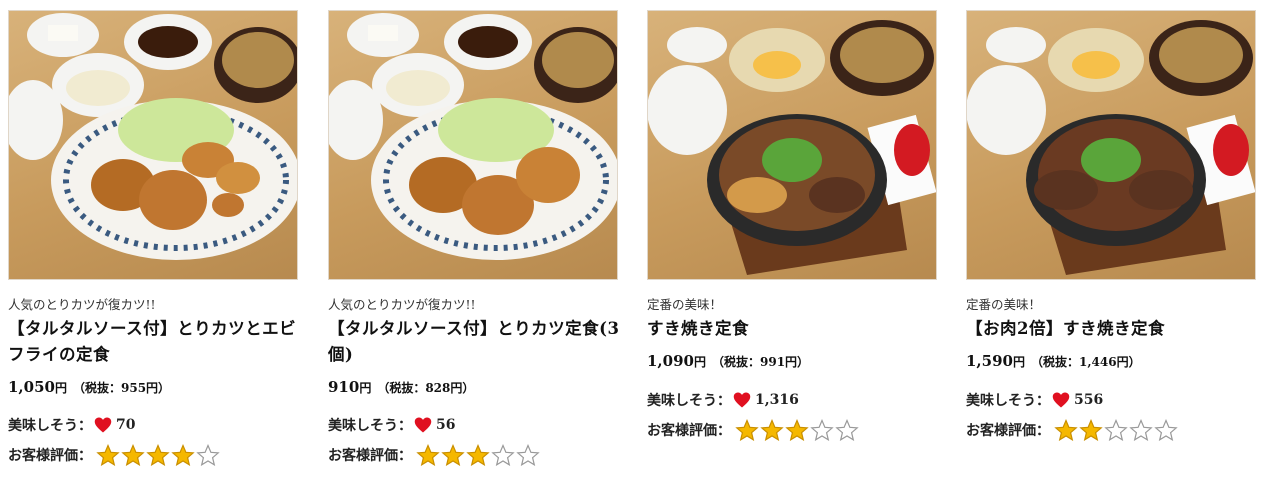 This screenshot has width=1263, height=484. Describe the element at coordinates (795, 329) in the screenshot. I see `product-title: すき焼き定食` at that location.